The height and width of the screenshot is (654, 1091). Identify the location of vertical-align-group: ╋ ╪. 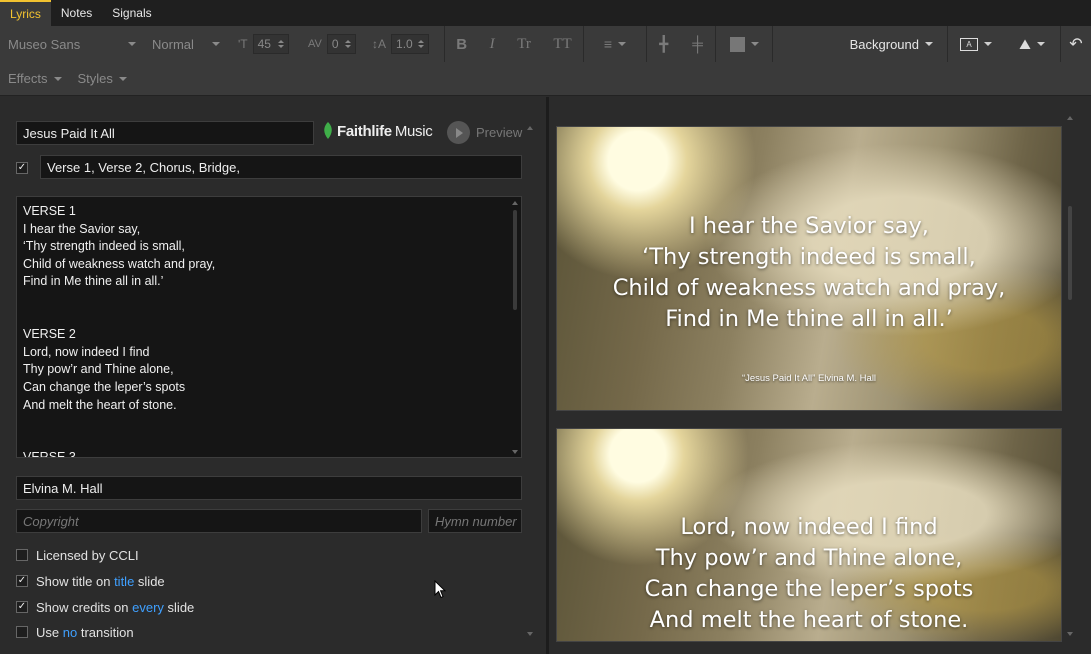
(681, 44).